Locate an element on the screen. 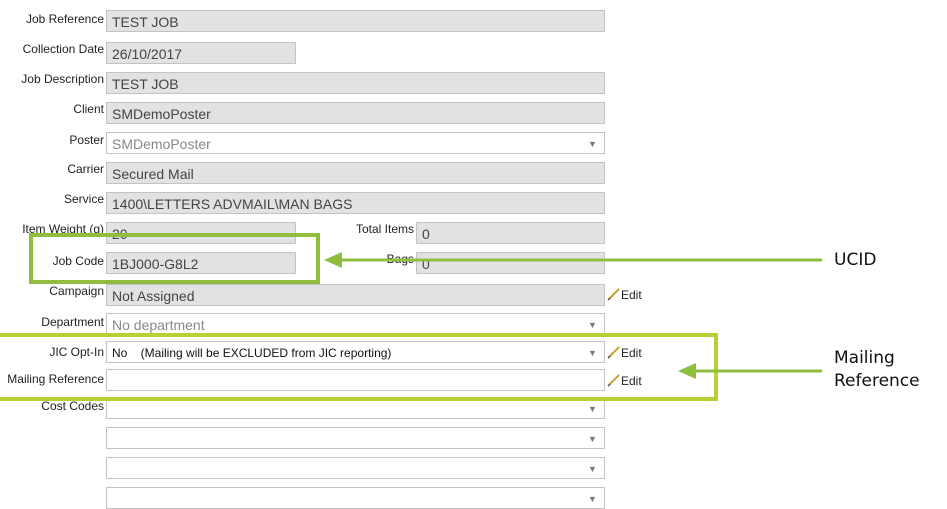 The width and height of the screenshot is (947, 509). mailing-reference-annotation-line1: Mailing is located at coordinates (864, 358).